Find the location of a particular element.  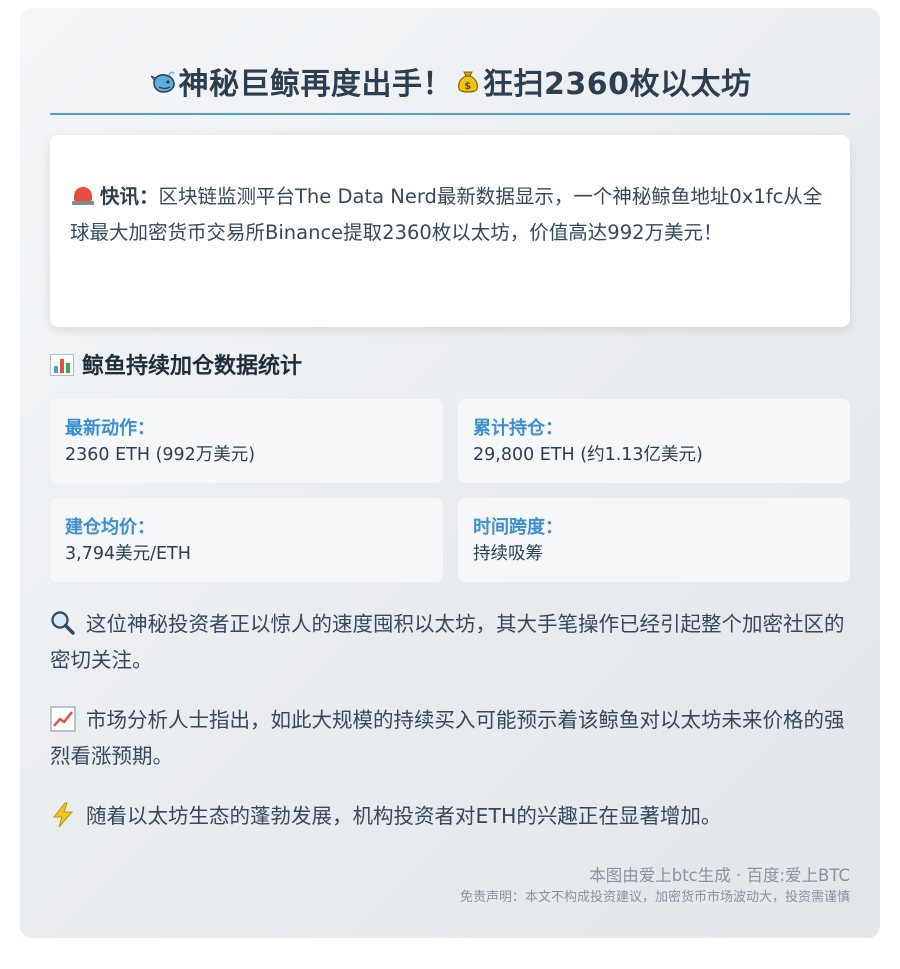

money-bag-icon: $ is located at coordinates (468, 84).